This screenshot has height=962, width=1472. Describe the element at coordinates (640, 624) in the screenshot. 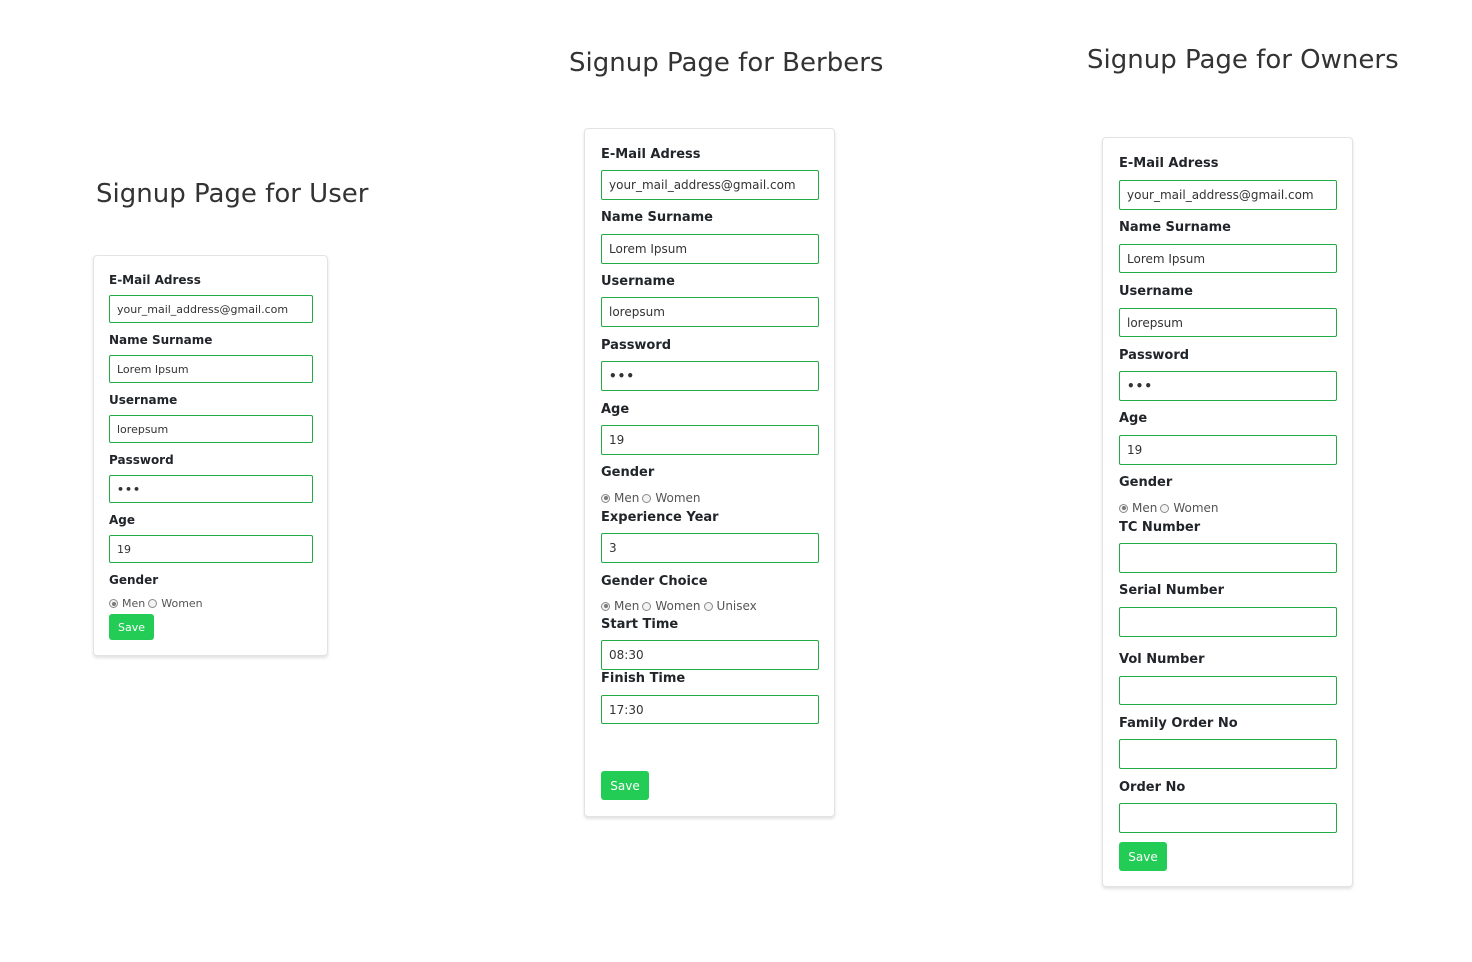

I see `start-time-label: Start Time` at that location.